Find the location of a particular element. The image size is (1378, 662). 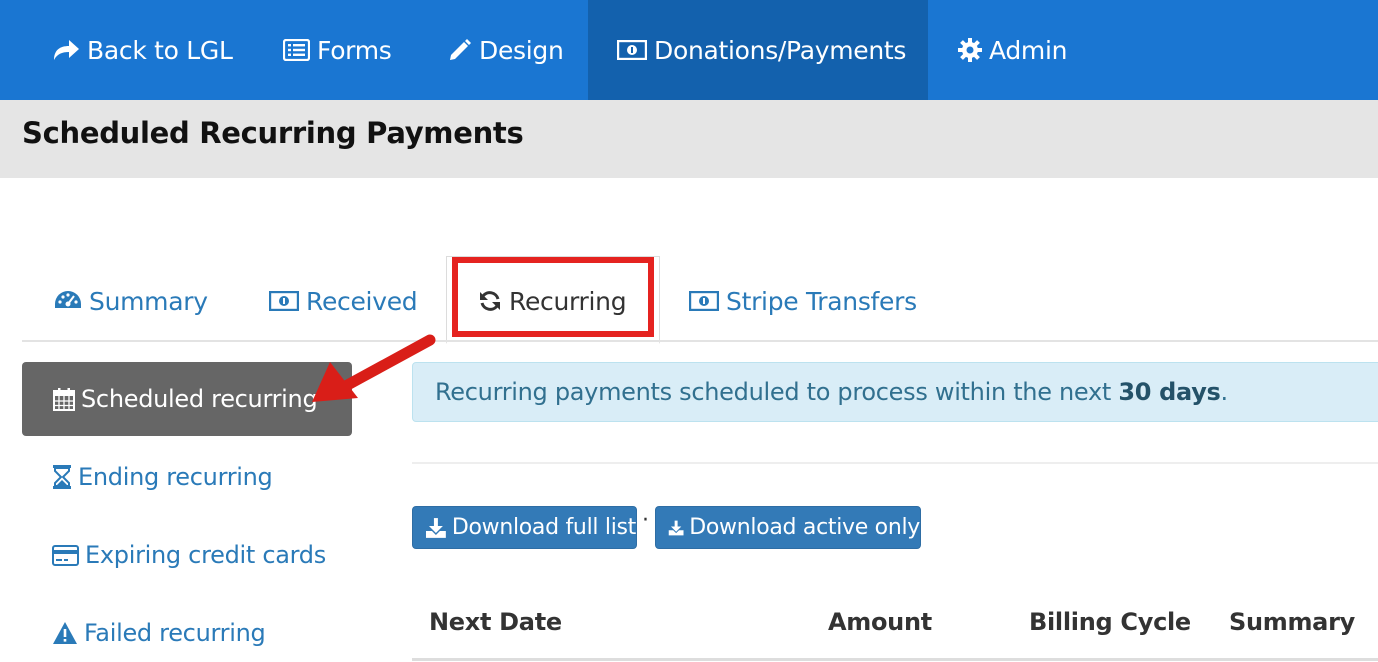

section-divider is located at coordinates (895, 463).